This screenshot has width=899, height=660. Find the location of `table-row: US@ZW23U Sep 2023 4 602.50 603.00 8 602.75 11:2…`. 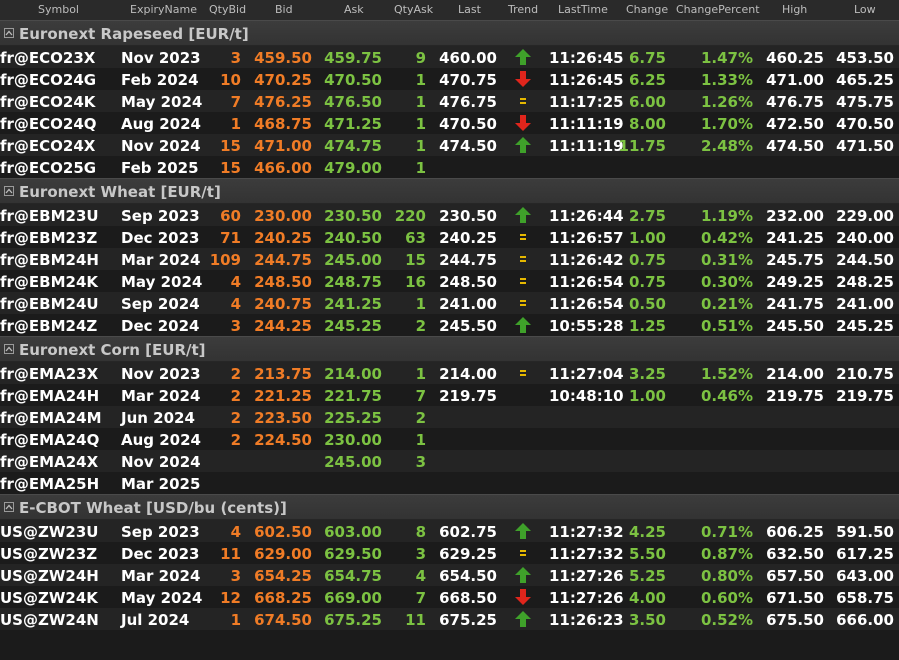

table-row: US@ZW23U Sep 2023 4 602.50 603.00 8 602.75 11:2… is located at coordinates (449, 531).